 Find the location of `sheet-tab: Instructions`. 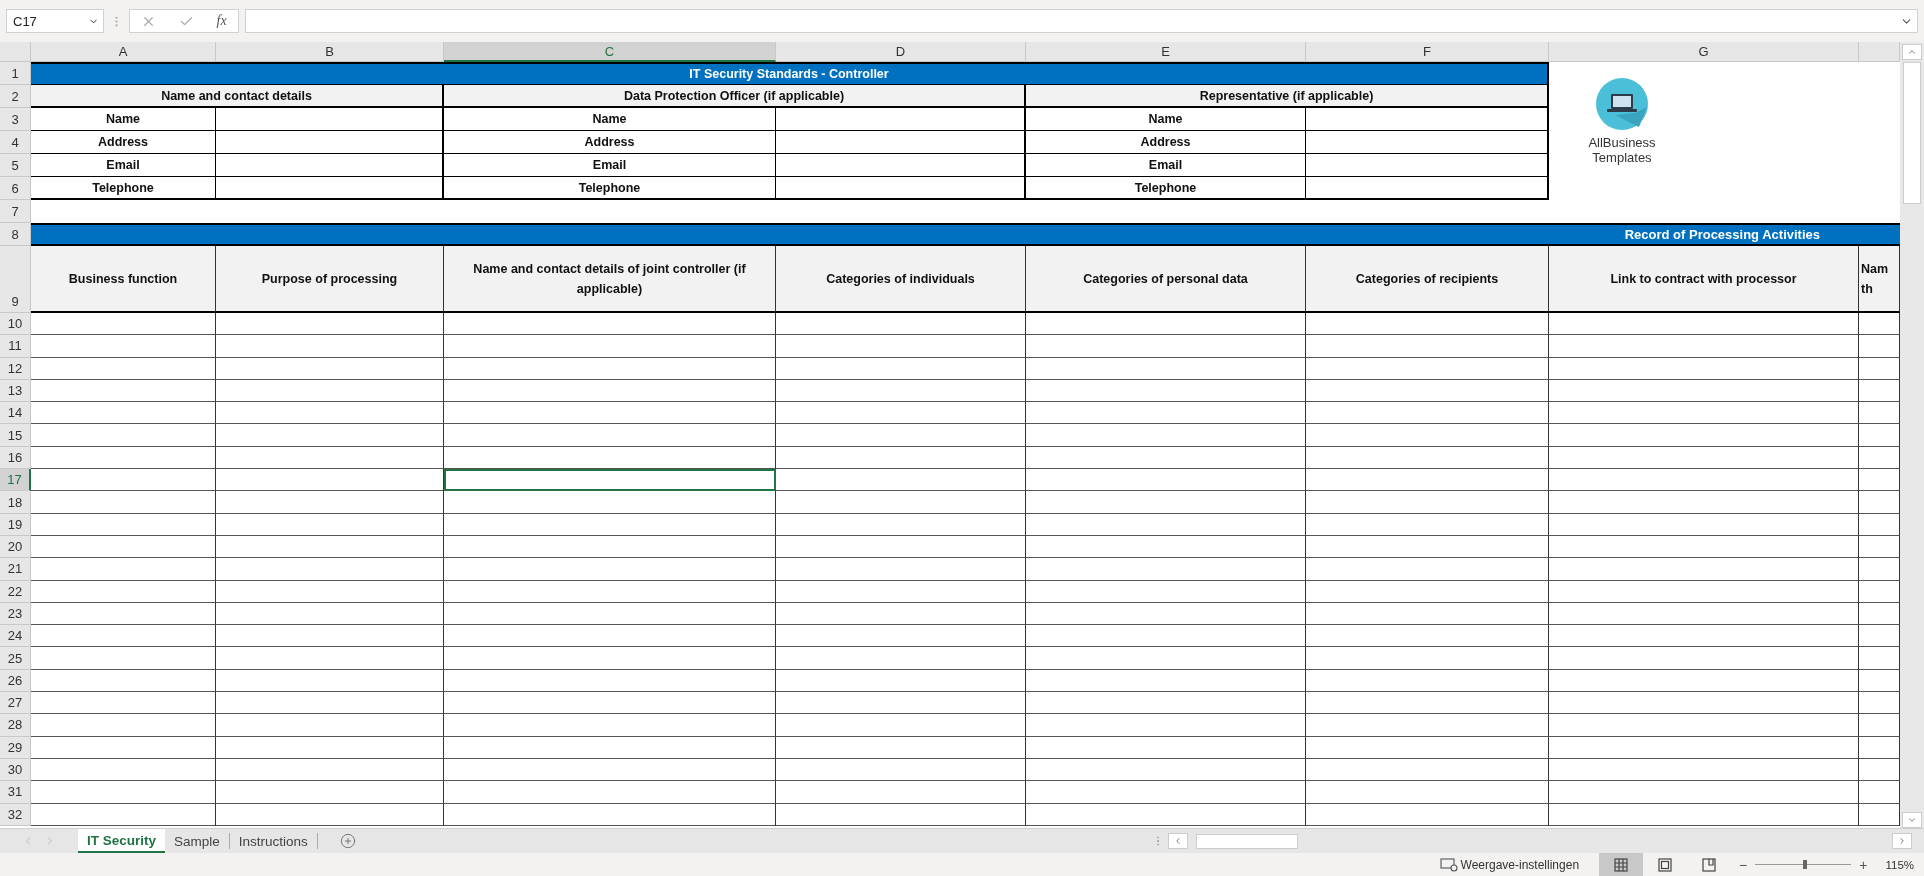

sheet-tab: Instructions is located at coordinates (273, 841).